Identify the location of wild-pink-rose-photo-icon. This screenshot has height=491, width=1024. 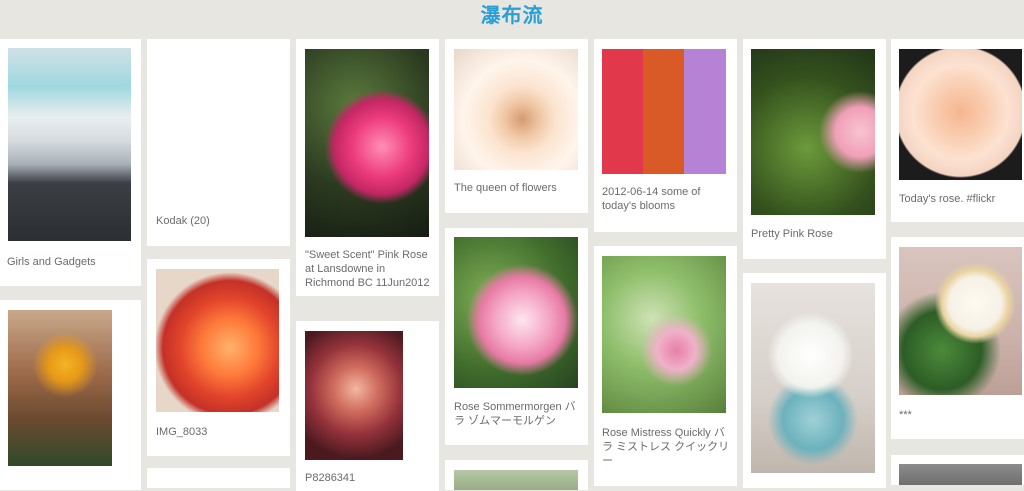
(516, 312).